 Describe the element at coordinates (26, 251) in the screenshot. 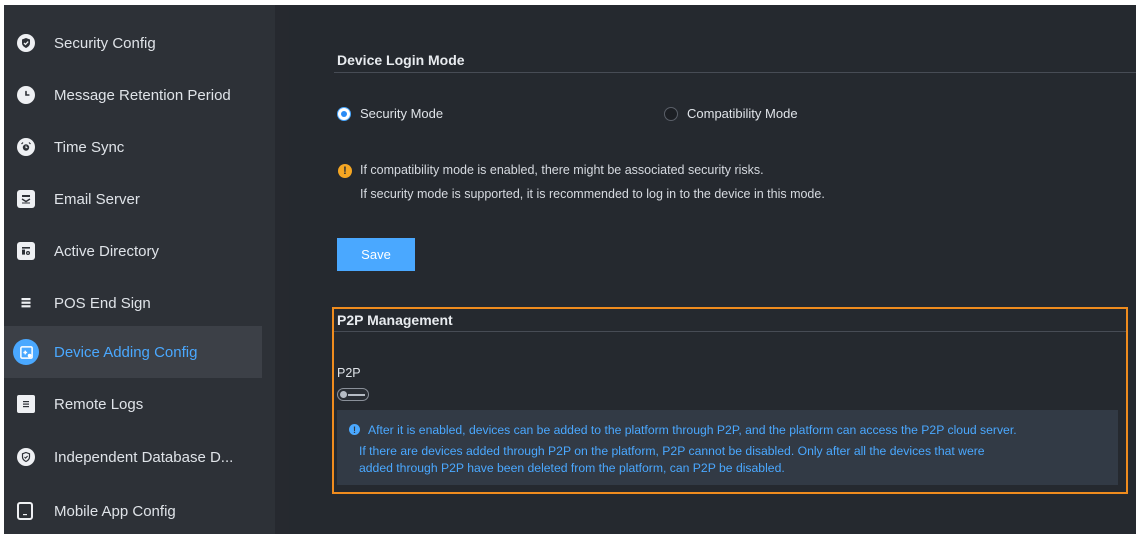

I see `directory-icon` at that location.